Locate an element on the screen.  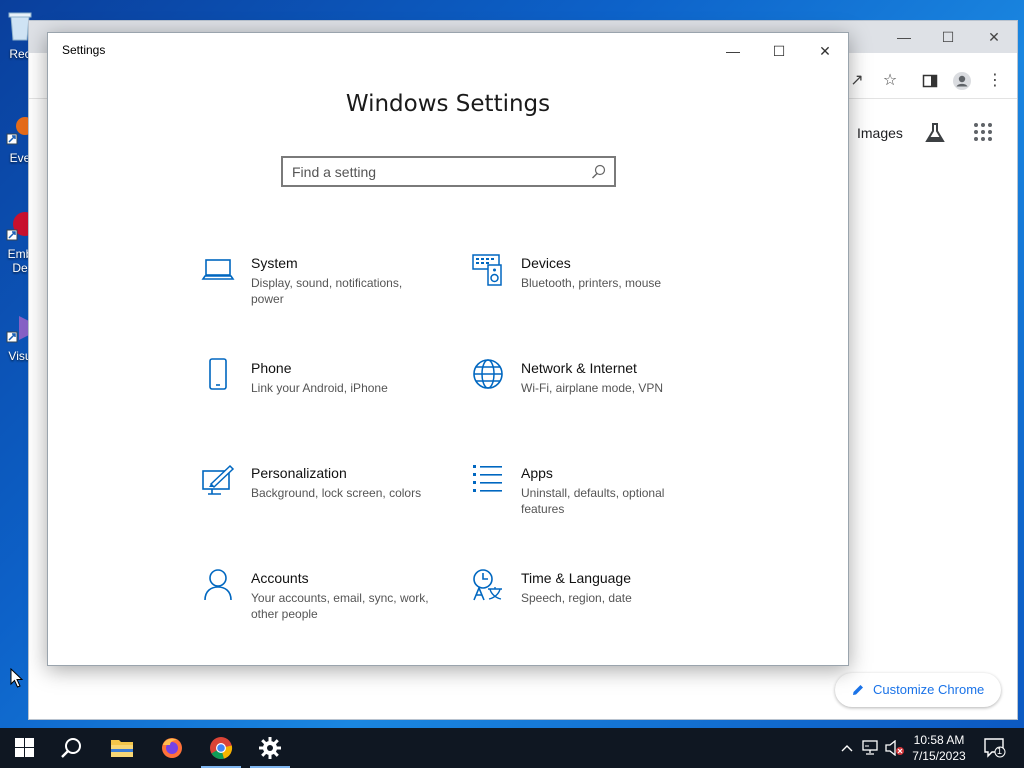
app-list-icon is located at coordinates (487, 478).